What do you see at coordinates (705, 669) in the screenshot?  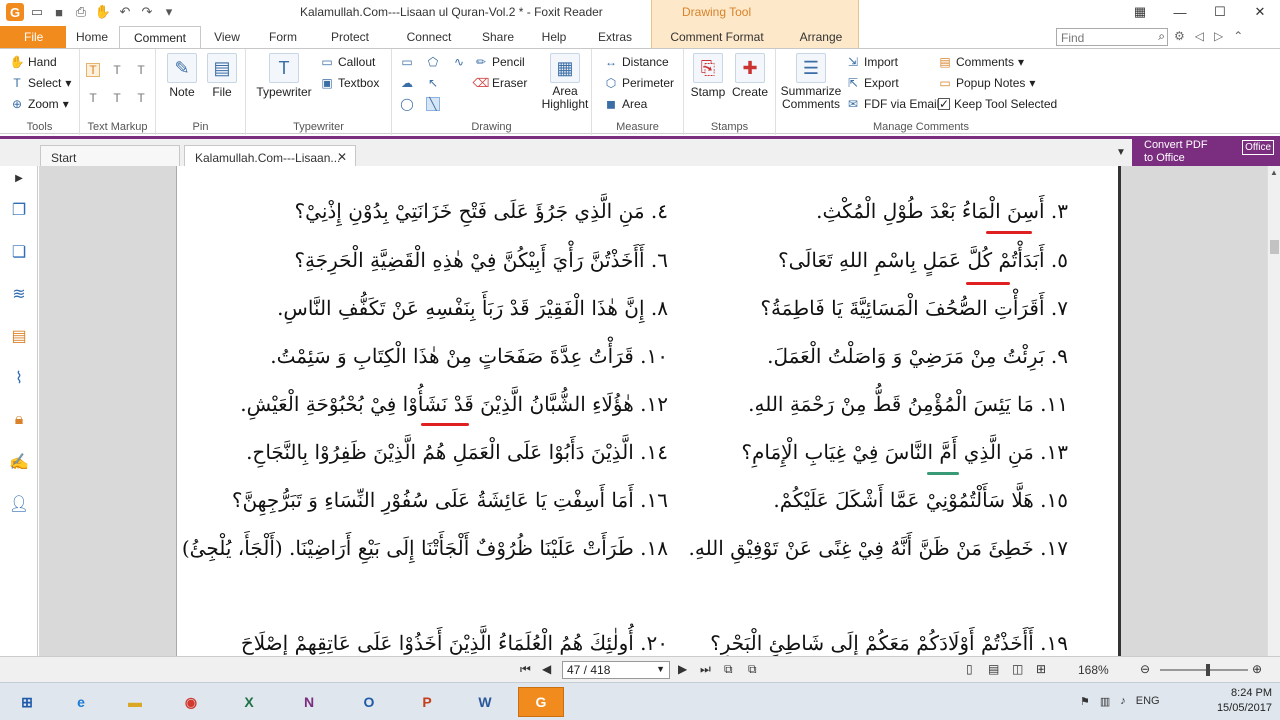 I see `last-page-icon: ⏭` at bounding box center [705, 669].